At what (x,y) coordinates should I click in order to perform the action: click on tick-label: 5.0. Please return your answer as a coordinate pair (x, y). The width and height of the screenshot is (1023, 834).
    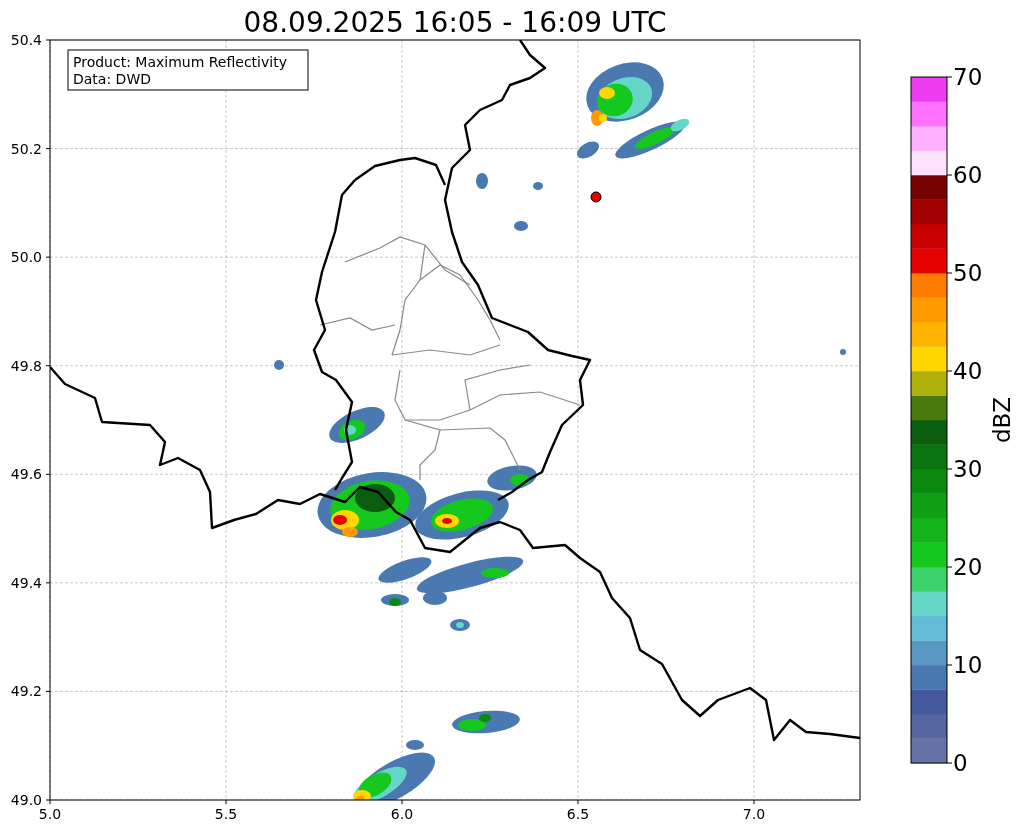
    Looking at the image, I should click on (50, 814).